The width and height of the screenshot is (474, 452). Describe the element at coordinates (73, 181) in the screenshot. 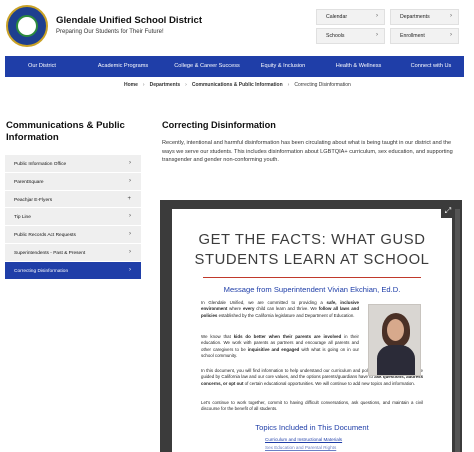

I see `sidebar-item-parentsquare: ParentSquare ›` at that location.